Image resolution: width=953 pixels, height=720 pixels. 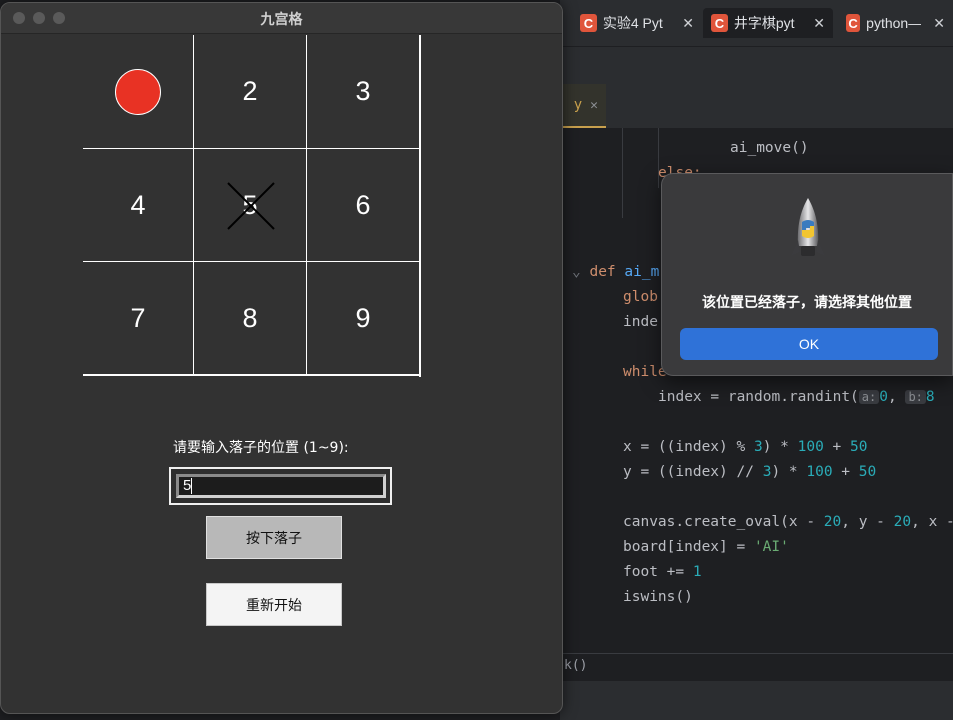 What do you see at coordinates (576, 665) in the screenshot?
I see `breadcrumb-text: k()` at bounding box center [576, 665].